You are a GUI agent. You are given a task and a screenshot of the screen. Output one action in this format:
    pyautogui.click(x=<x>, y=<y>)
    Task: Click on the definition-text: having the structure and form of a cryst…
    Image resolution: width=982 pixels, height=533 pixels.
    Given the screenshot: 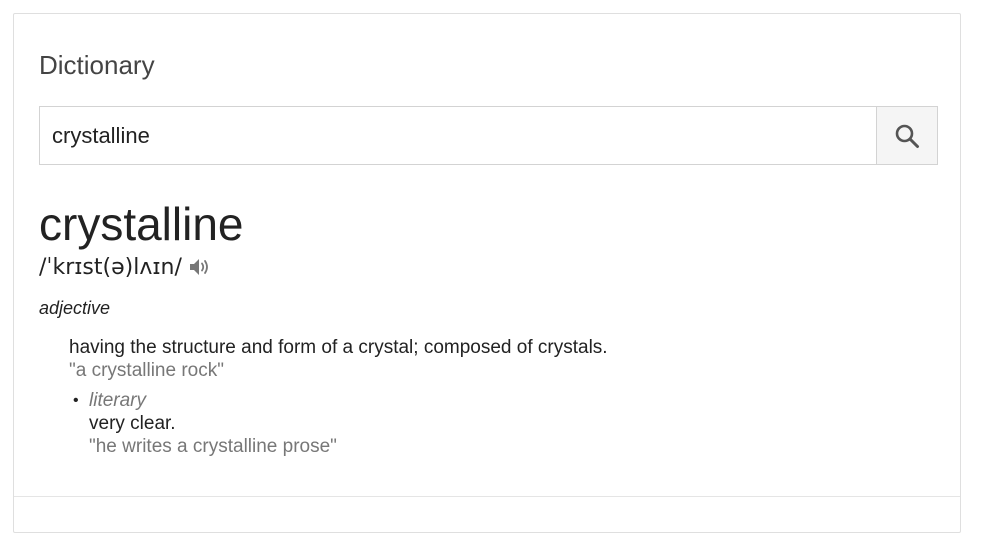 What is the action you would take?
    pyautogui.click(x=338, y=347)
    